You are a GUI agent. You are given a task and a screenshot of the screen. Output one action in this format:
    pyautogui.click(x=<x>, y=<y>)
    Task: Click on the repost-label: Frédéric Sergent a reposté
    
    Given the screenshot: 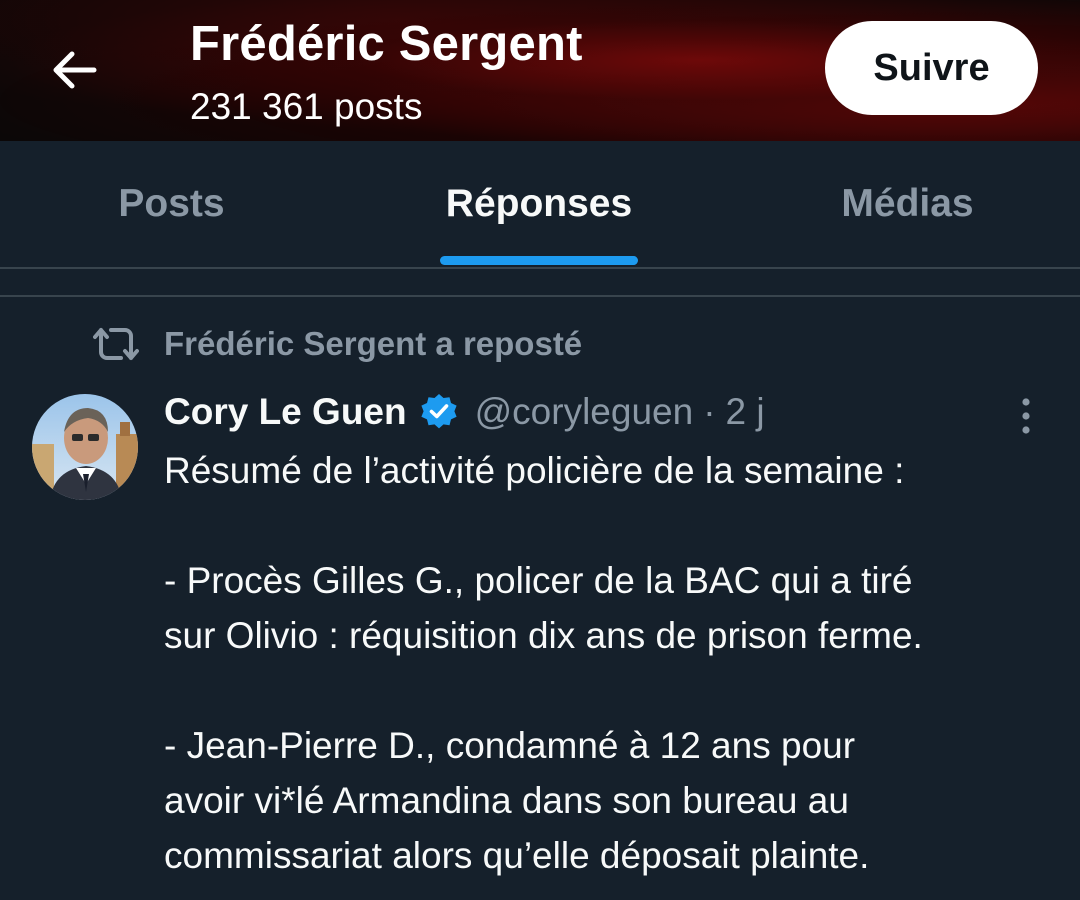 What is the action you would take?
    pyautogui.click(x=373, y=344)
    